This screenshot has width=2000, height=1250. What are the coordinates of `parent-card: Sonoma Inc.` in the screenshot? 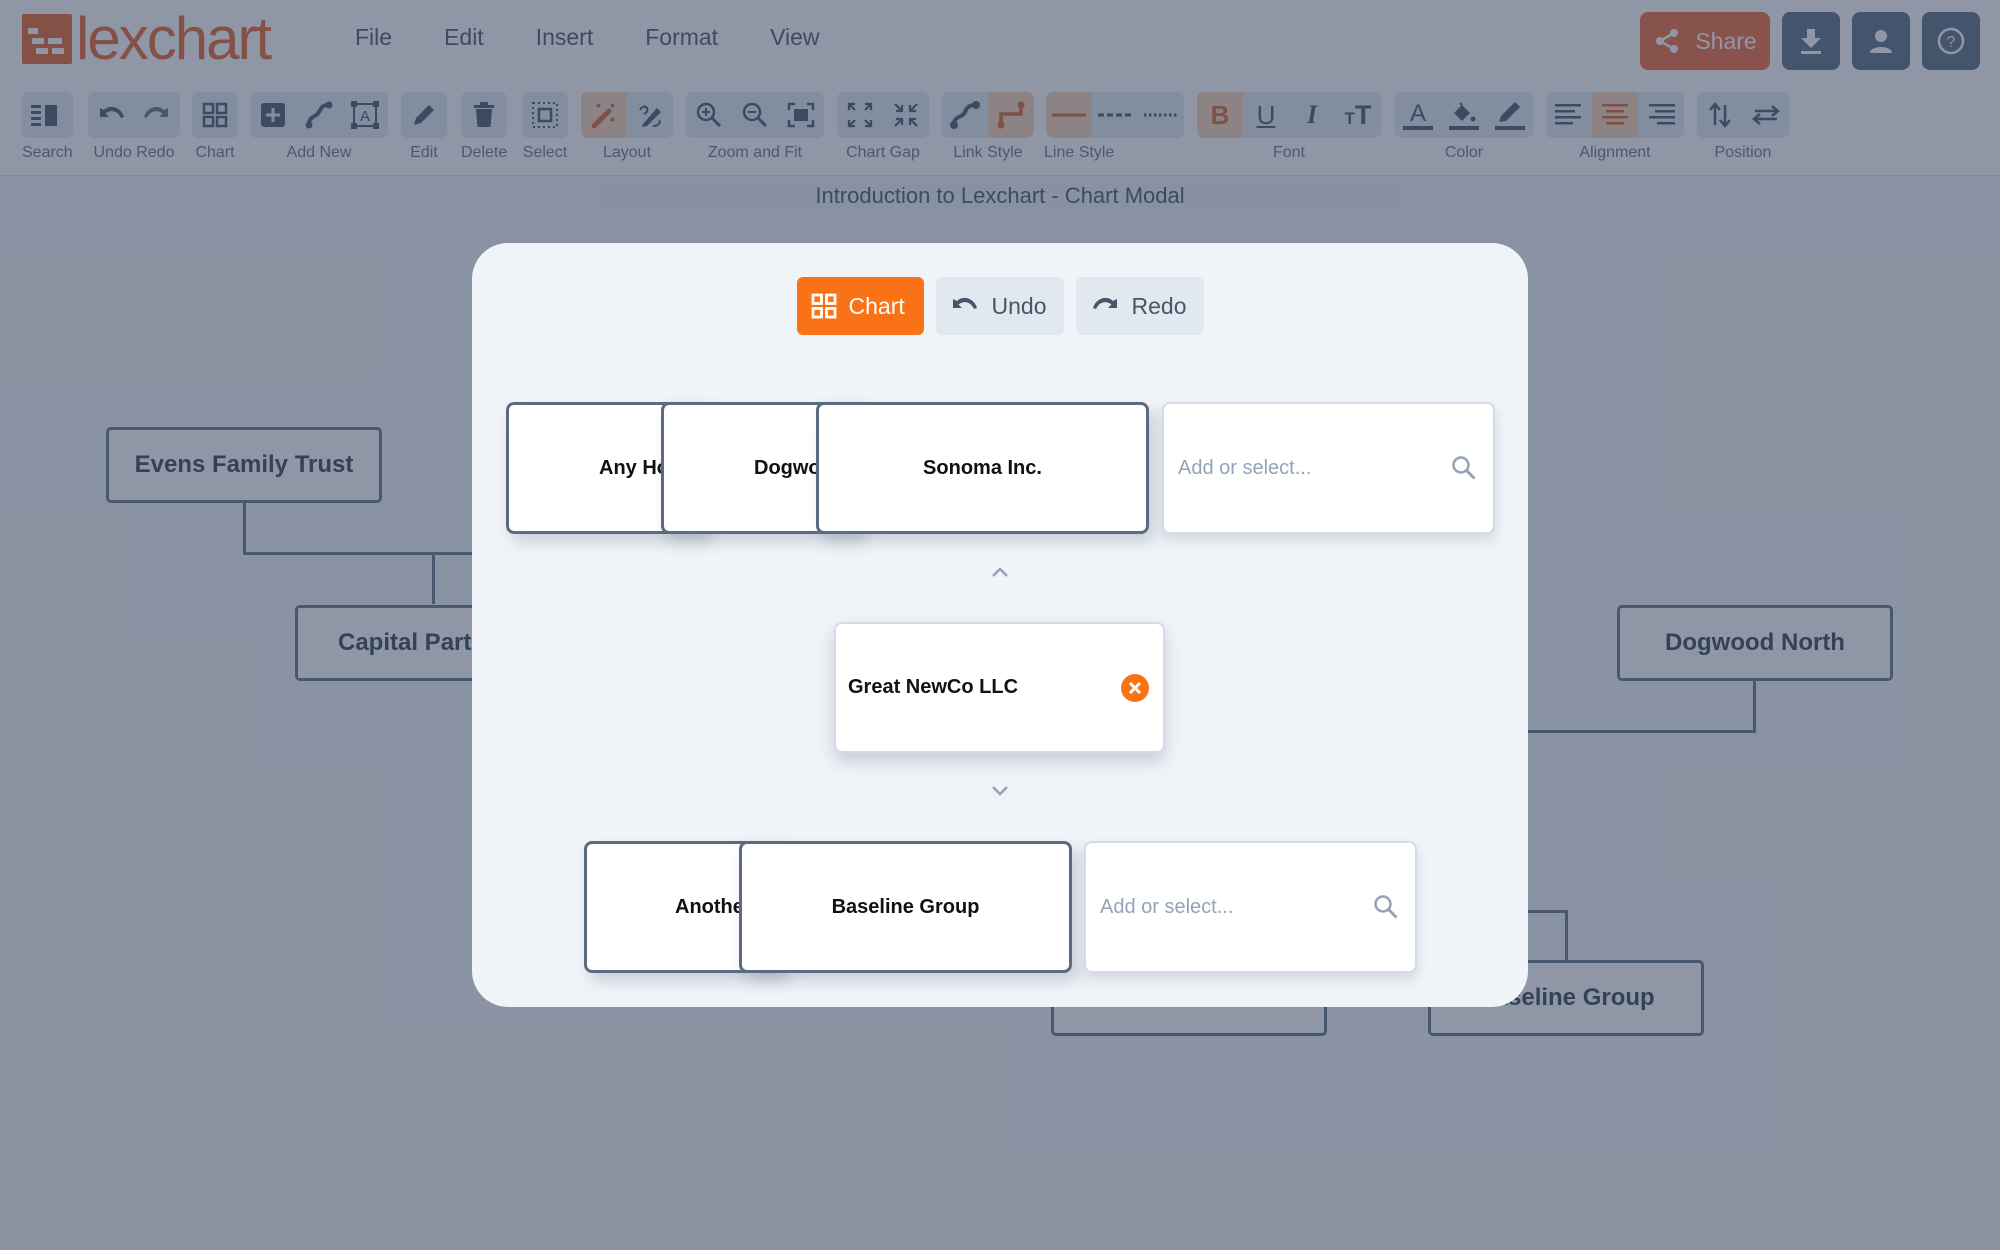 It's located at (982, 468).